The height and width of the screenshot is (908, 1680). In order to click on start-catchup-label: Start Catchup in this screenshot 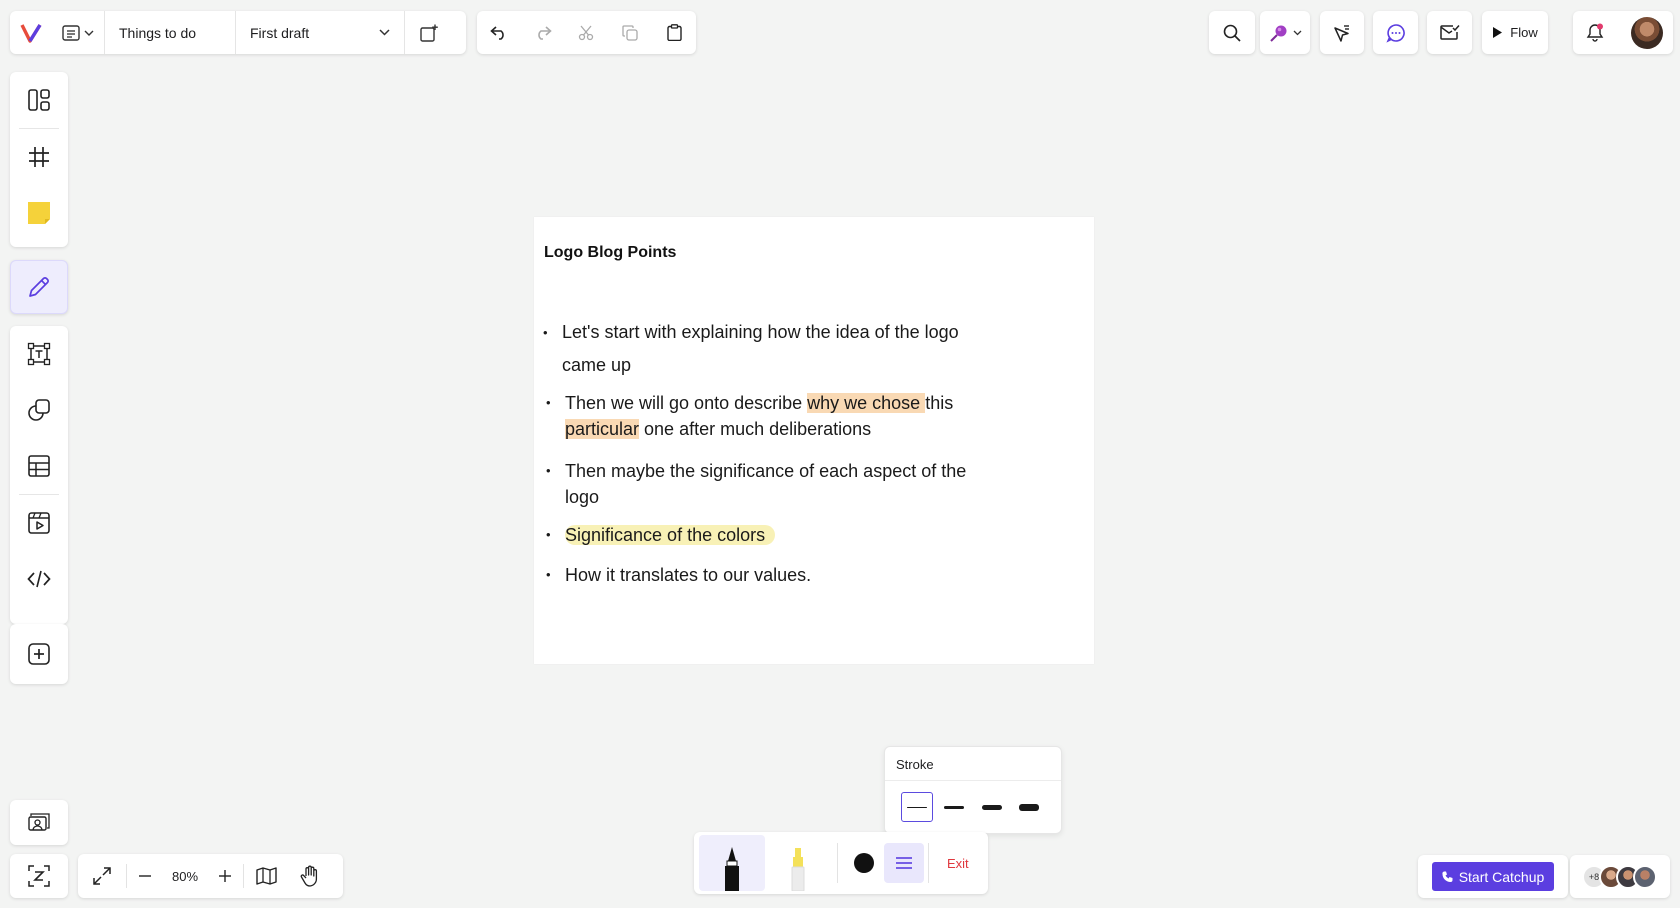, I will do `click(1501, 876)`.